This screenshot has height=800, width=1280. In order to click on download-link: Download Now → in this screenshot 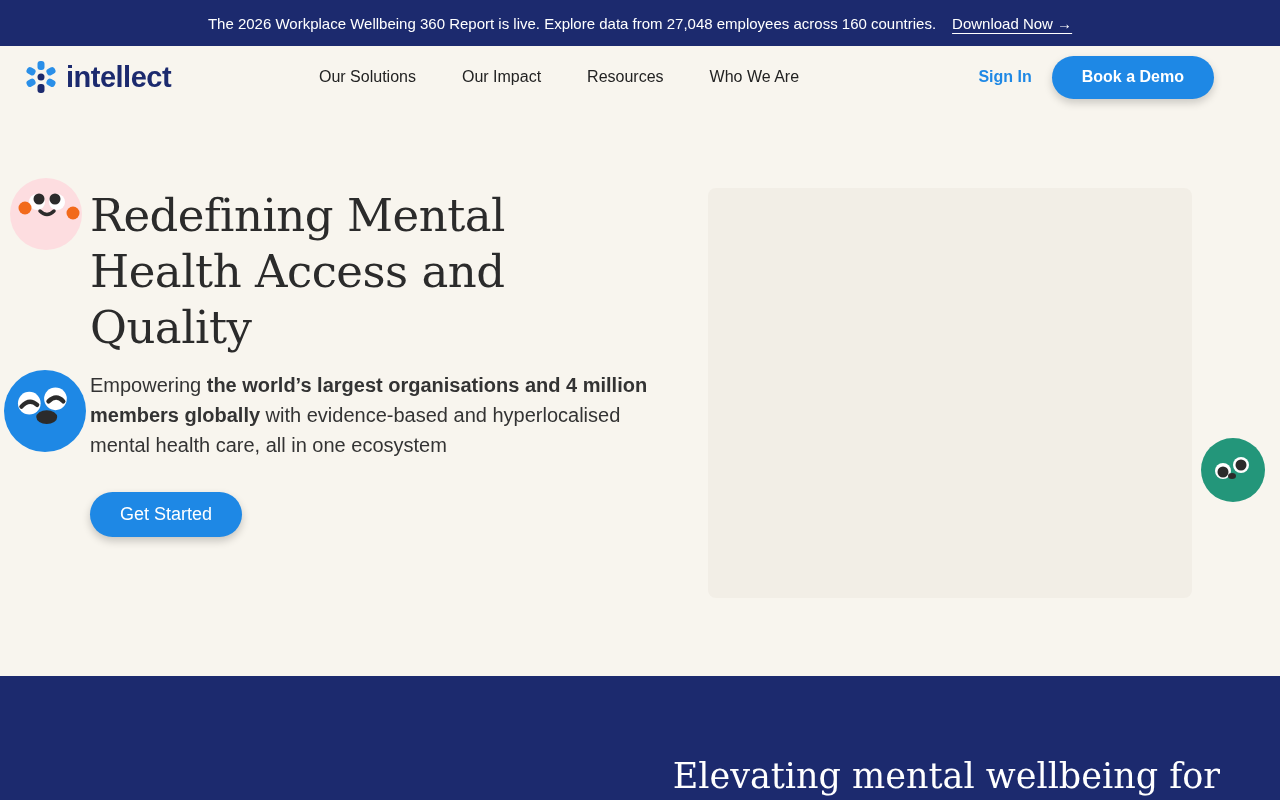, I will do `click(1012, 23)`.